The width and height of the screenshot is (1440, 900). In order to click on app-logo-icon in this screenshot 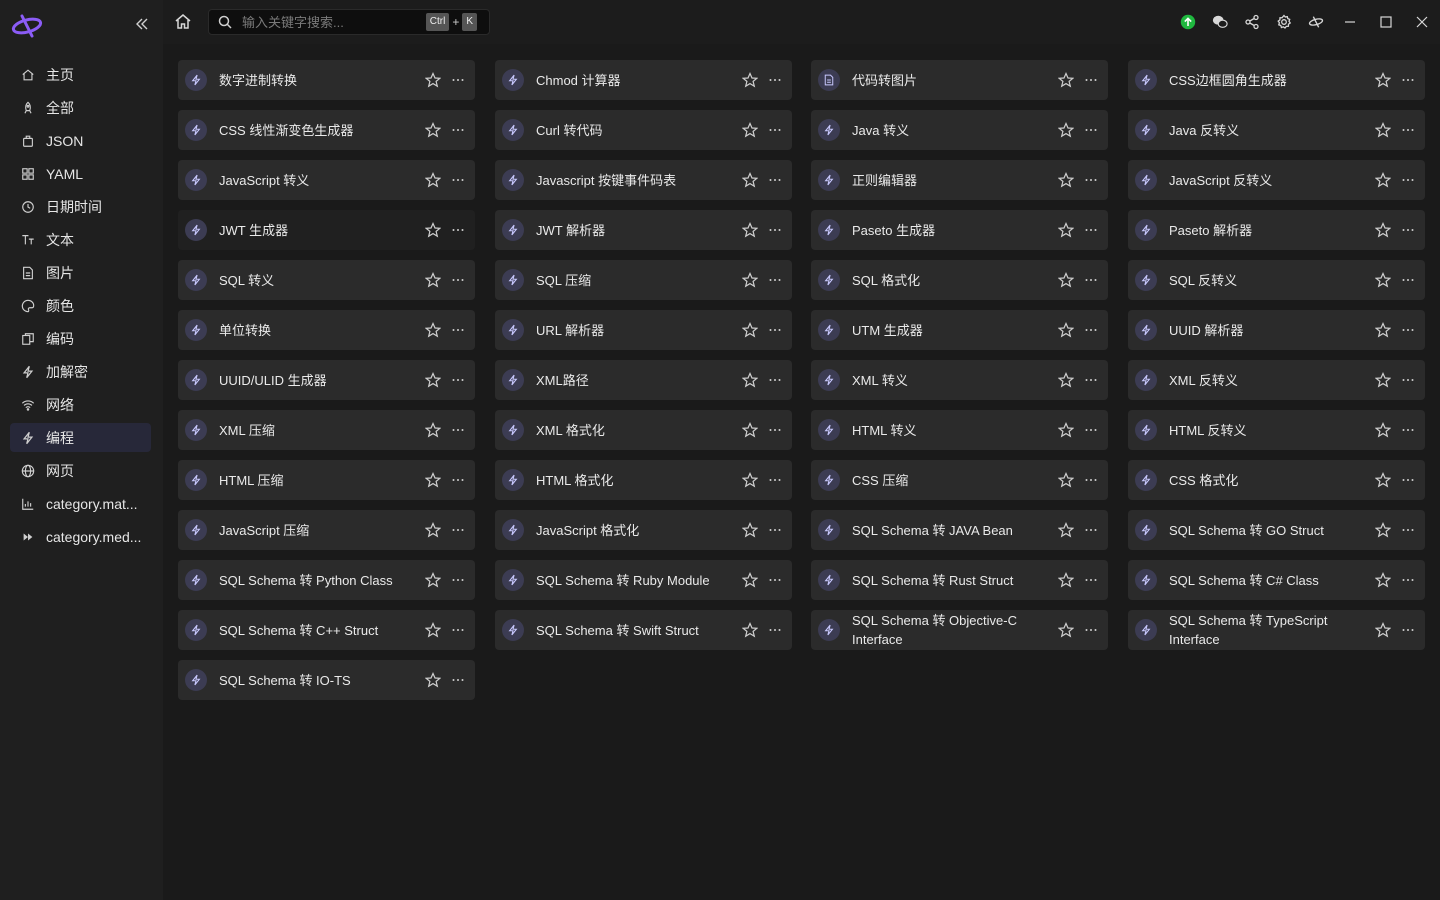, I will do `click(27, 26)`.